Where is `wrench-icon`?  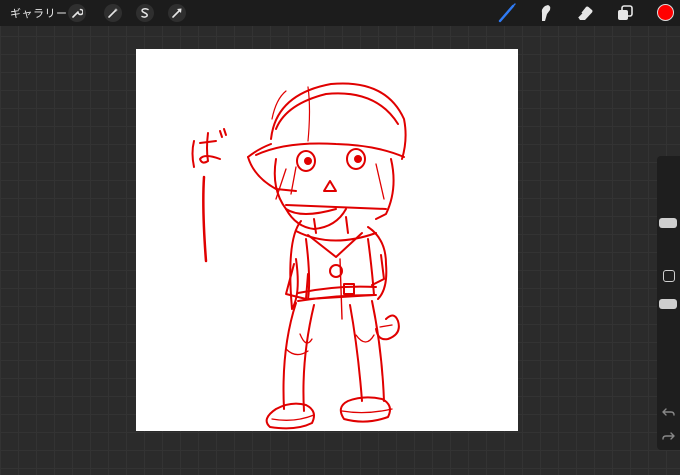
wrench-icon is located at coordinates (77, 13).